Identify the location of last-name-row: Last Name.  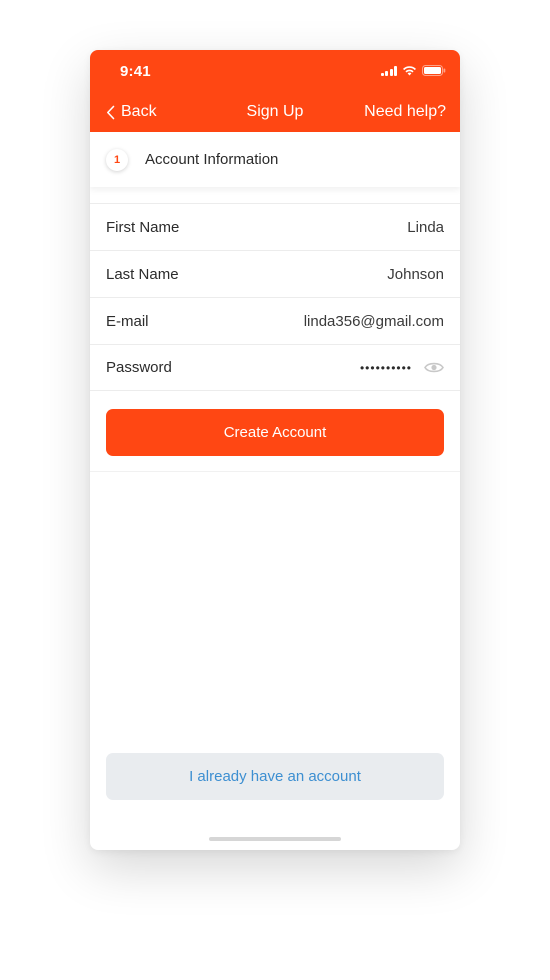
(275, 273).